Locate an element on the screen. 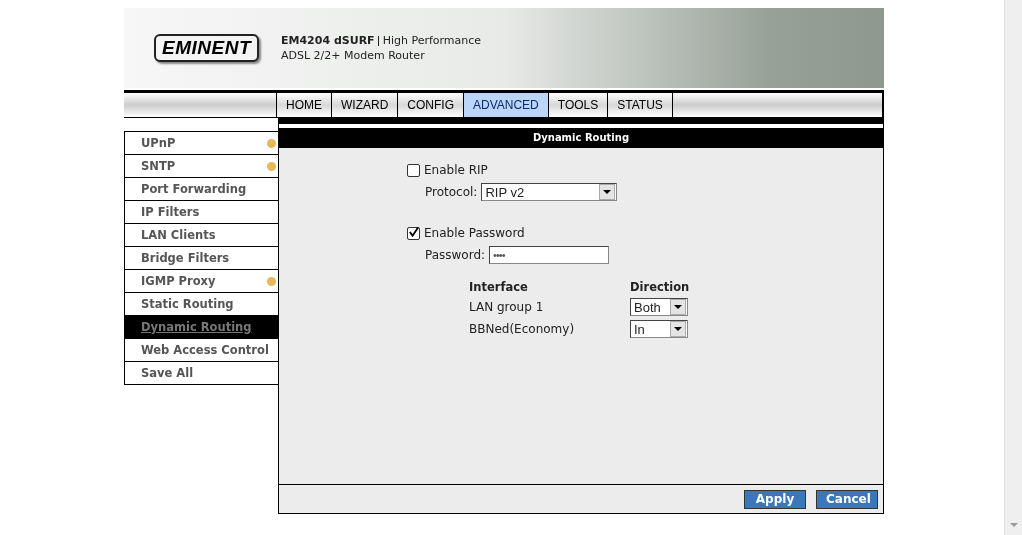 This screenshot has width=1022, height=535. scrollbar is located at coordinates (1013, 267).